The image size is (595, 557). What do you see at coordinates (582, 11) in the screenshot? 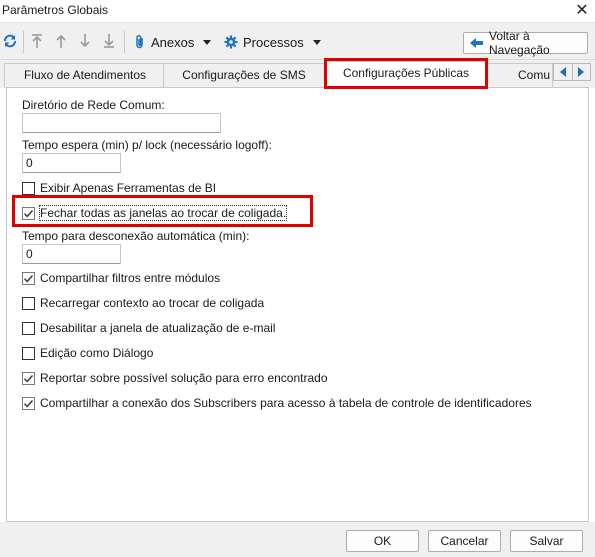
I see `close-icon: ✕` at bounding box center [582, 11].